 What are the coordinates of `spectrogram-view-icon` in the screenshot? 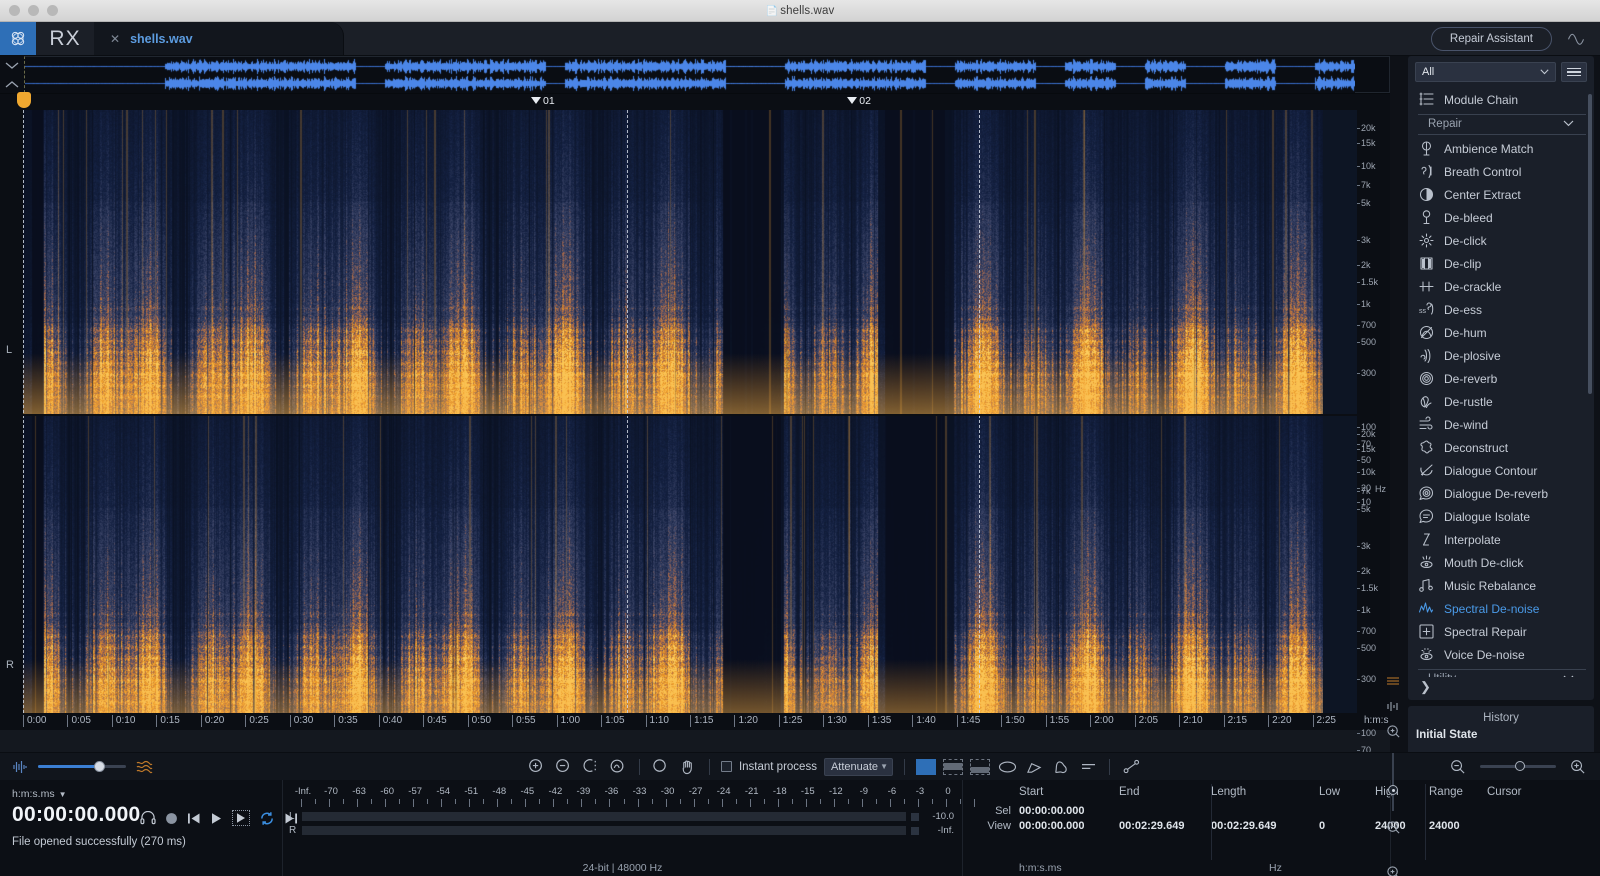 It's located at (1393, 683).